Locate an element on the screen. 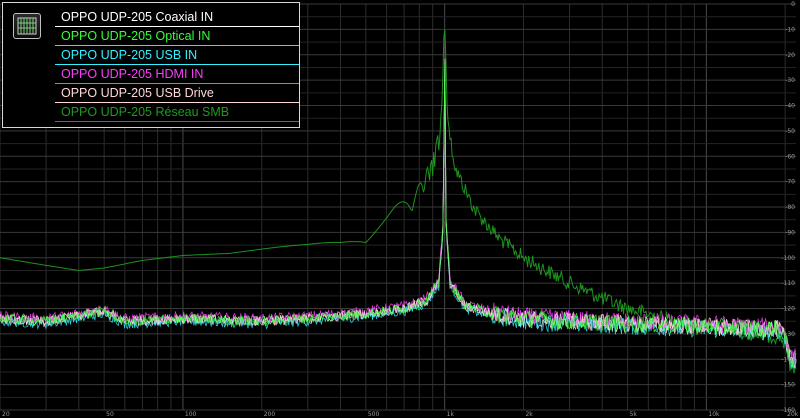  legend-item: OPPO UDP-205 Réseau SMB is located at coordinates (177, 113).